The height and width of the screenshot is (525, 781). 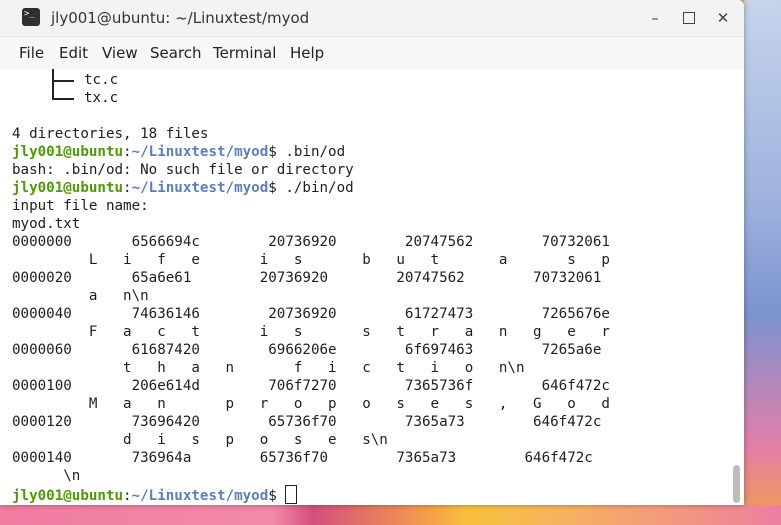 I want to click on dump-line: t h a n f i c t i o n\n, so click(x=268, y=368).